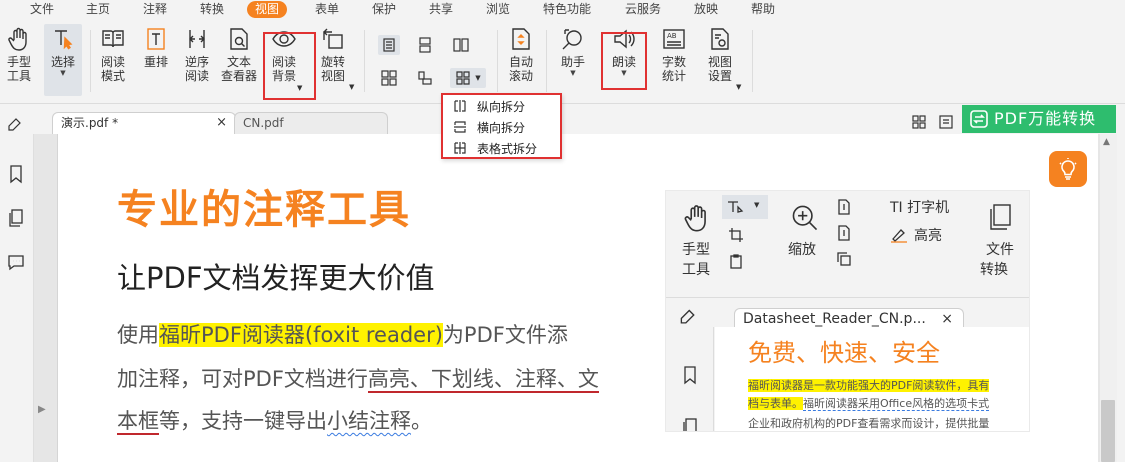 The height and width of the screenshot is (462, 1125). I want to click on copy-icon, so click(844, 259).